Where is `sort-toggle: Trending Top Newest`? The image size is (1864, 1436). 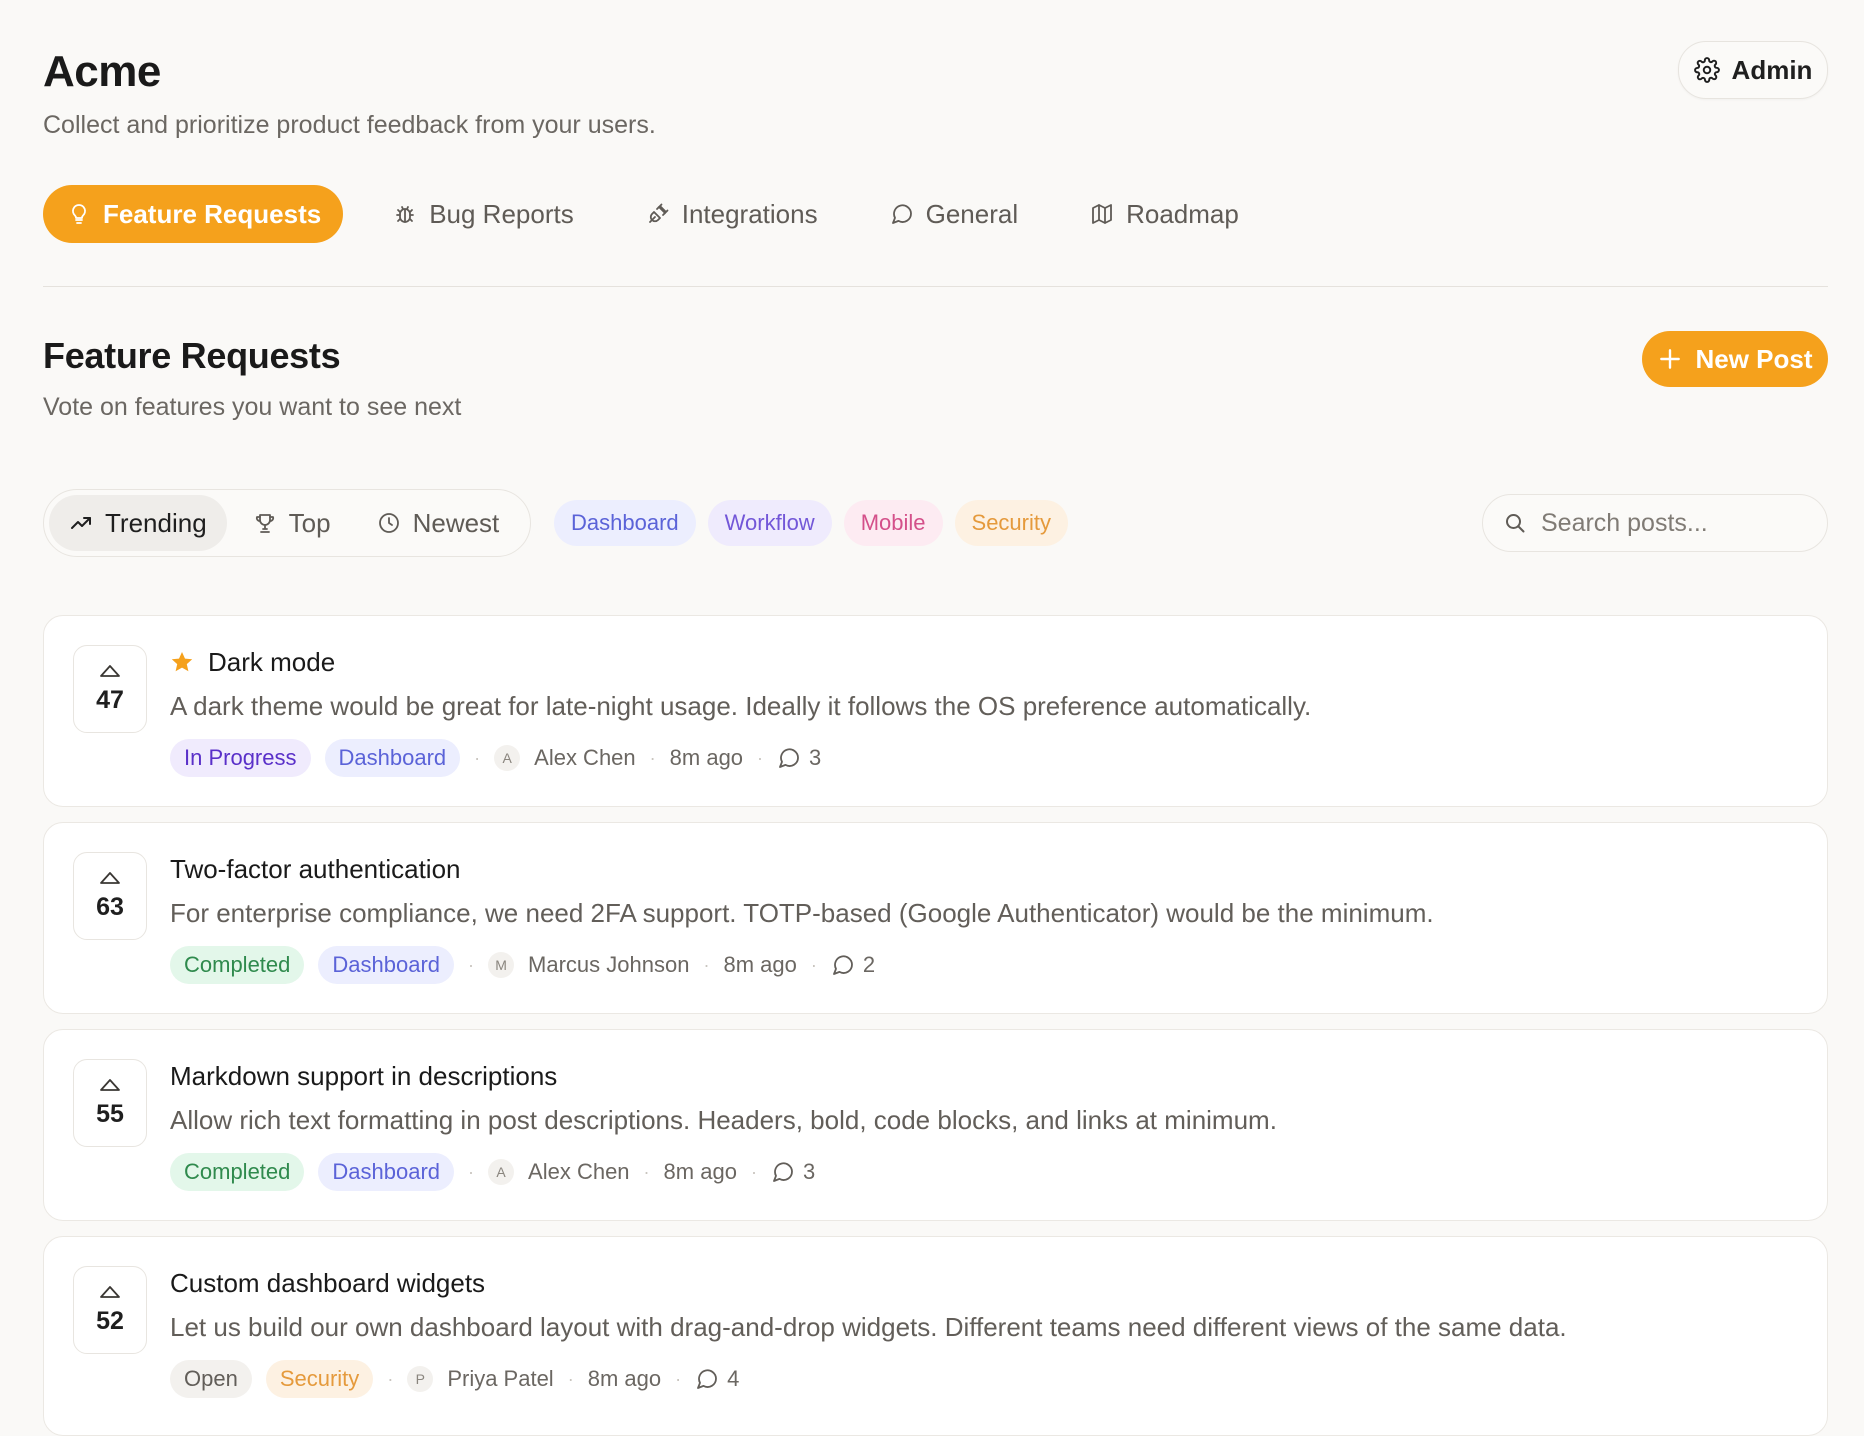
sort-toggle: Trending Top Newest is located at coordinates (287, 523).